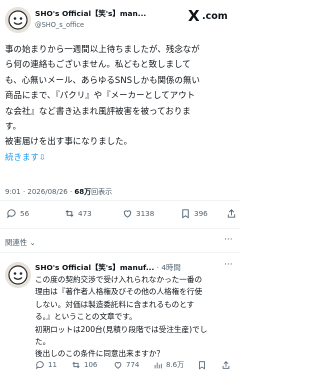 The height and width of the screenshot is (378, 320). I want to click on views-icon, so click(158, 365).